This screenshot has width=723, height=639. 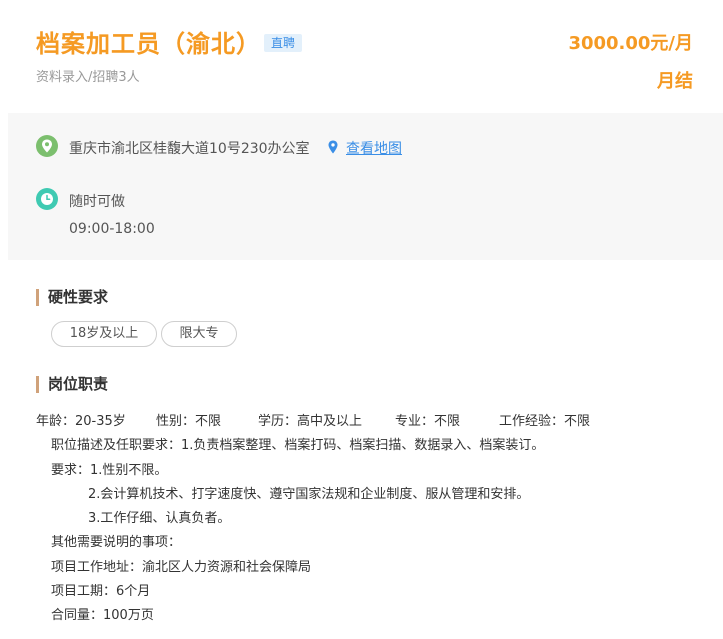 I want to click on work-schedule: 随时可做, so click(x=97, y=202).